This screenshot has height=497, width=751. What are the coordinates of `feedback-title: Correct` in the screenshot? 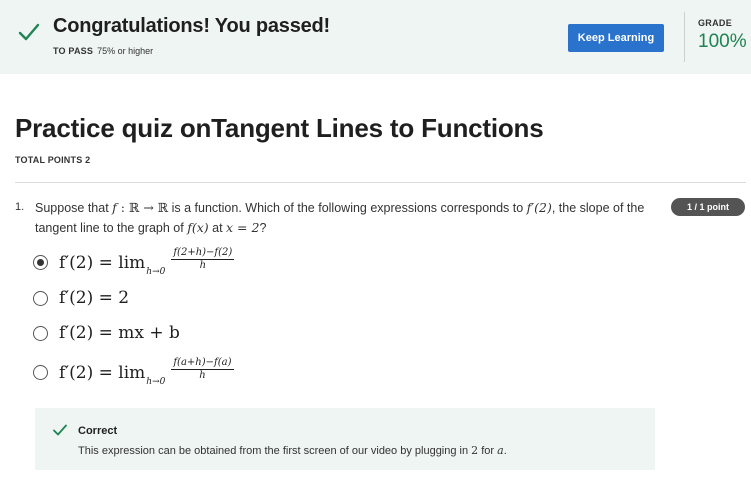 It's located at (98, 431).